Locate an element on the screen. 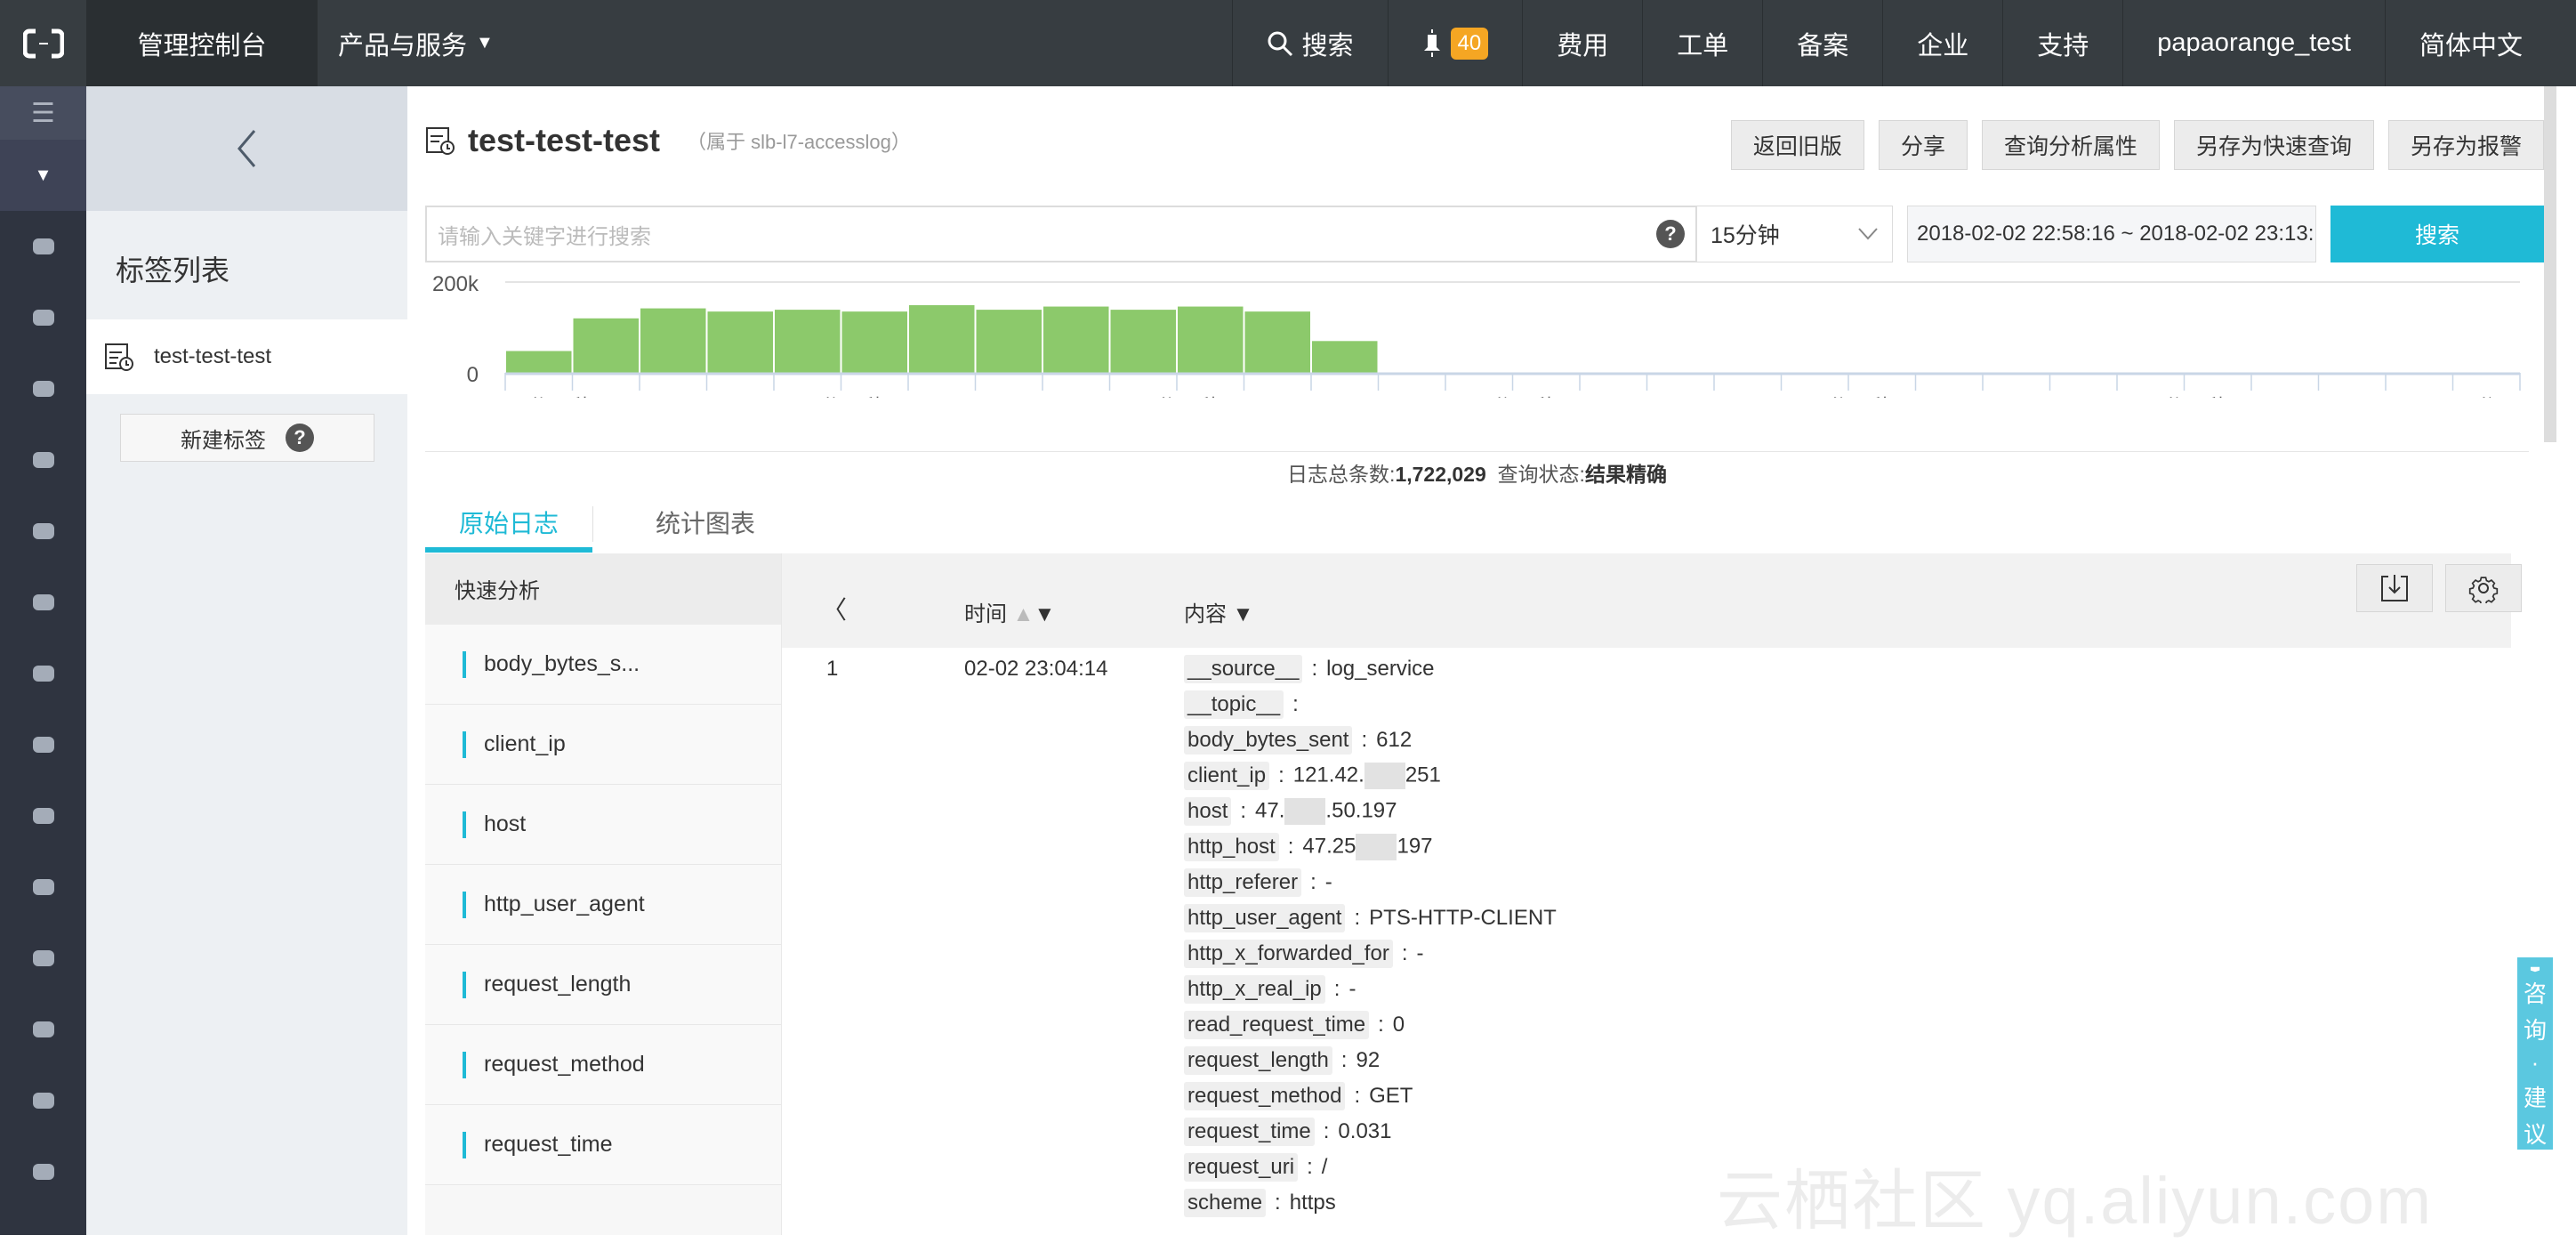 The height and width of the screenshot is (1243, 2576). log-field-key: scheme is located at coordinates (1225, 1203).